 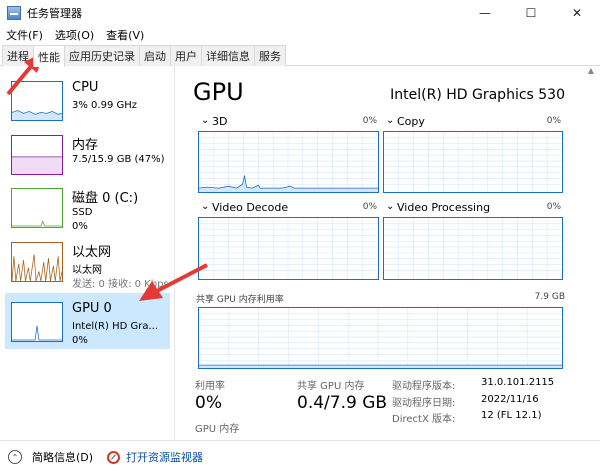 I want to click on tab-users: 用户, so click(x=186, y=55).